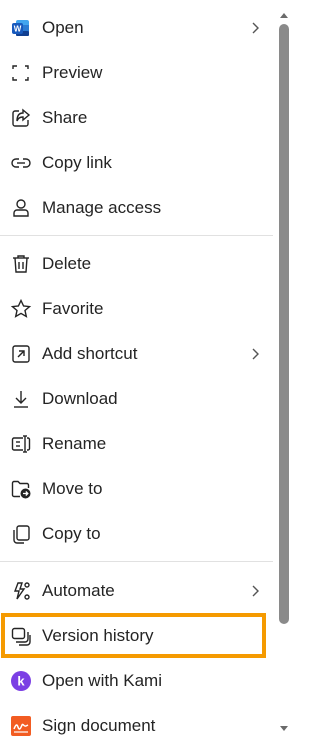 This screenshot has height=744, width=320. What do you see at coordinates (99, 725) in the screenshot?
I see `menu-item-label: Sign document` at bounding box center [99, 725].